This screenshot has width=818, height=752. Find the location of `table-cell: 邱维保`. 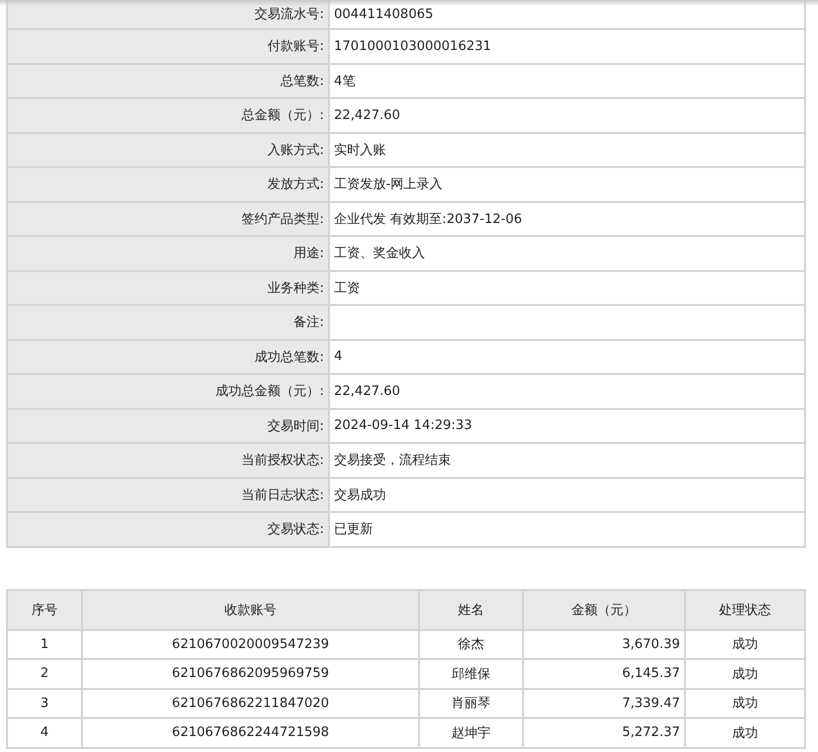

table-cell: 邱维保 is located at coordinates (471, 674).